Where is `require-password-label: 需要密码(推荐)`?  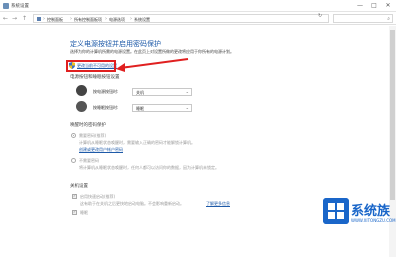
require-password-label: 需要密码(推荐) is located at coordinates (93, 135).